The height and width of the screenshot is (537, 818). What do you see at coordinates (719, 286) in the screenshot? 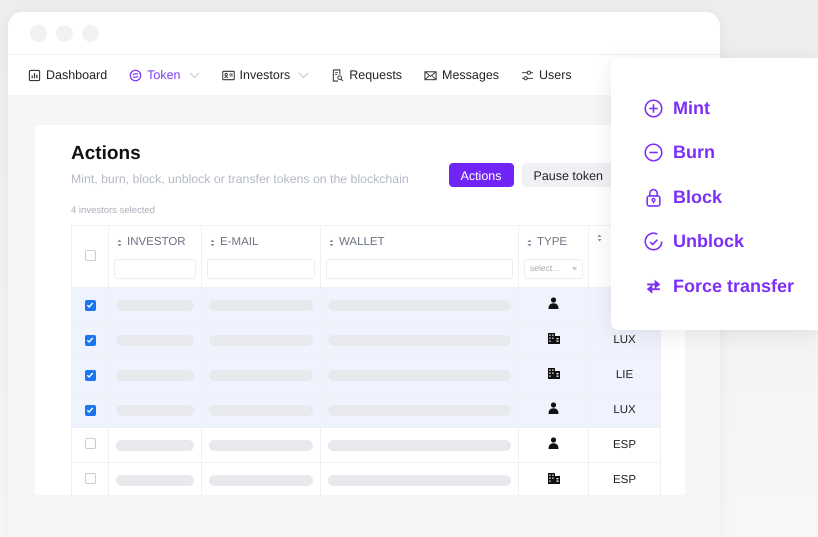
I see `menu-item: Force transfer` at bounding box center [719, 286].